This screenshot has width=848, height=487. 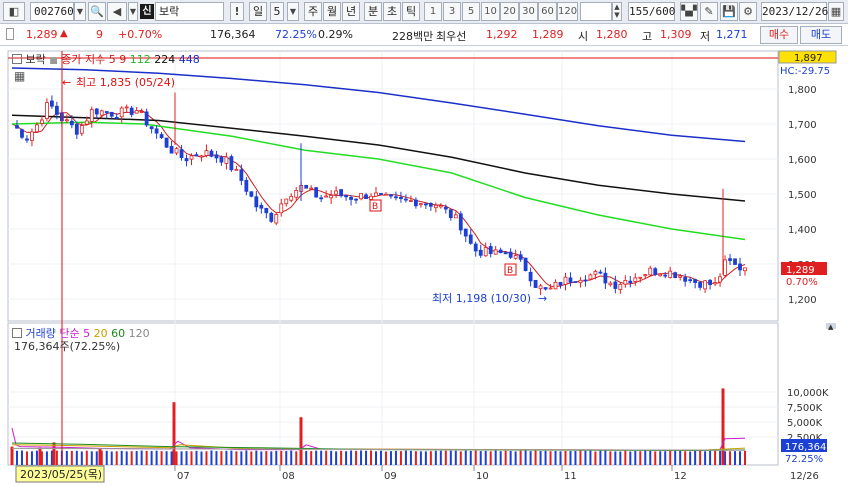 I want to click on info-icon: !, so click(x=237, y=11).